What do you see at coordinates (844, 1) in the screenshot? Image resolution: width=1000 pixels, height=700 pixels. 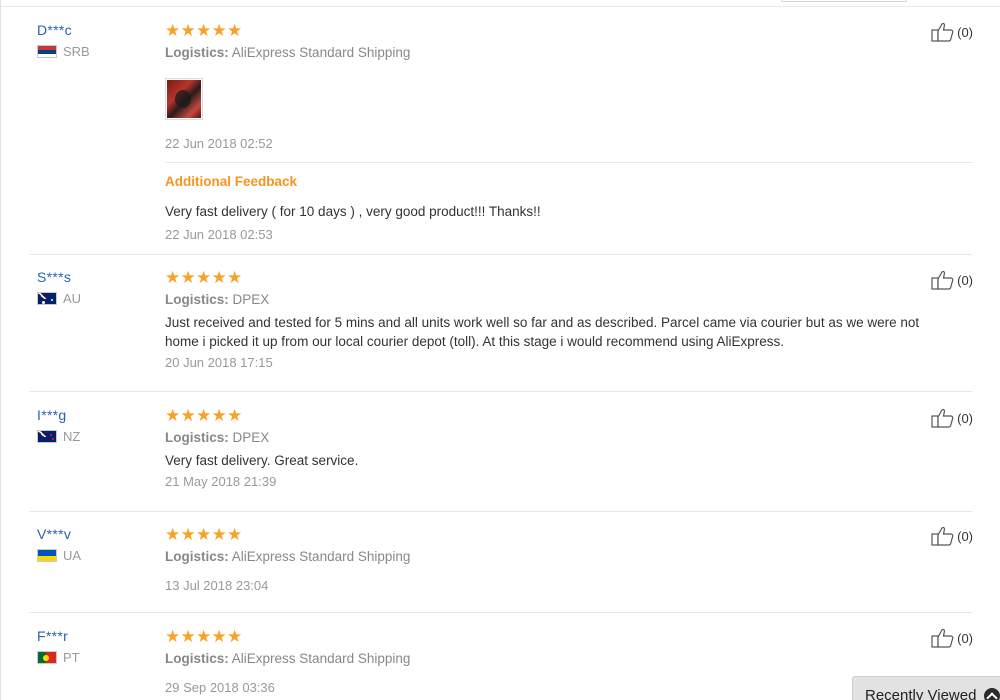 I see `sort-dropdown-edge` at bounding box center [844, 1].